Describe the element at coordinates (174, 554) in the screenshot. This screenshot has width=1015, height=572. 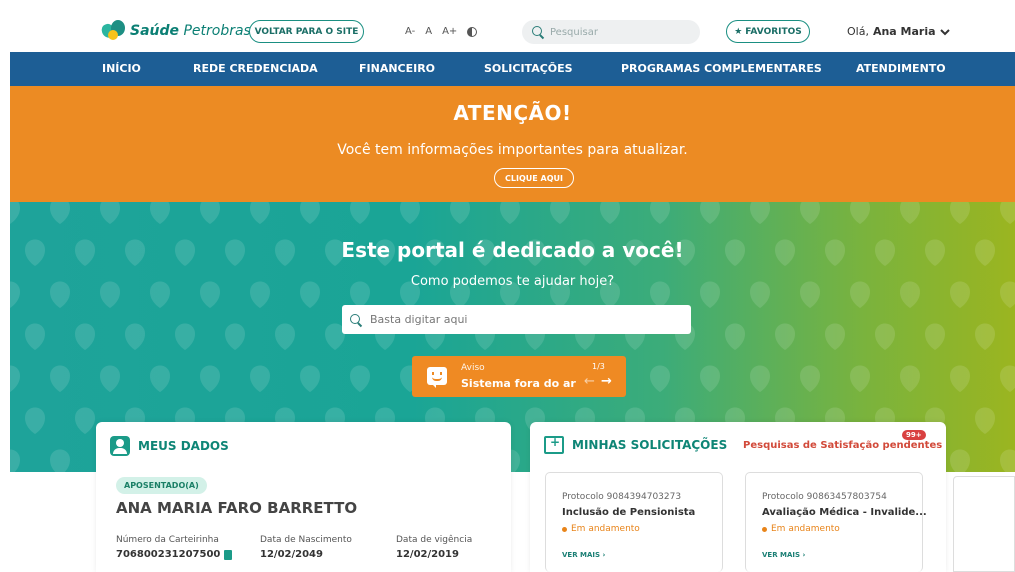
I see `card-number-value: 706800231207500` at that location.